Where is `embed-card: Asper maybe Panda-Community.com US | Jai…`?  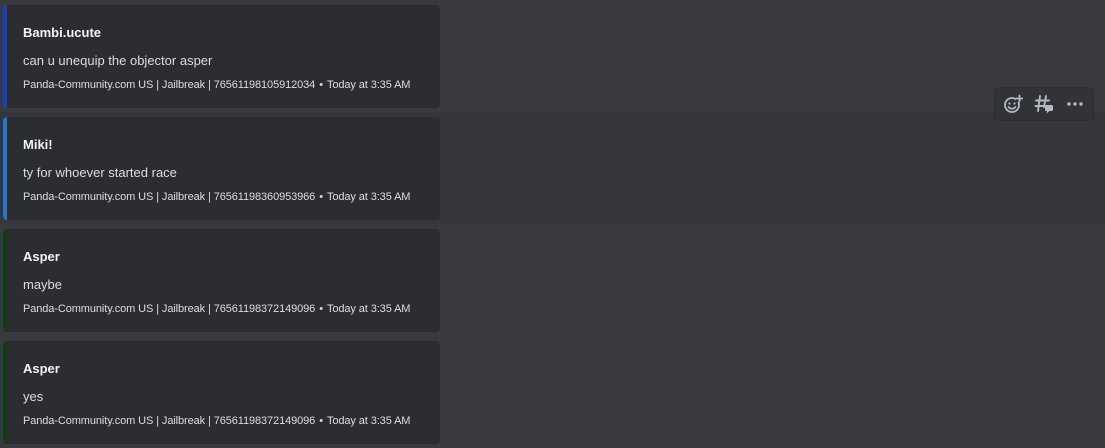 embed-card: Asper maybe Panda-Community.com US | Jai… is located at coordinates (221, 280).